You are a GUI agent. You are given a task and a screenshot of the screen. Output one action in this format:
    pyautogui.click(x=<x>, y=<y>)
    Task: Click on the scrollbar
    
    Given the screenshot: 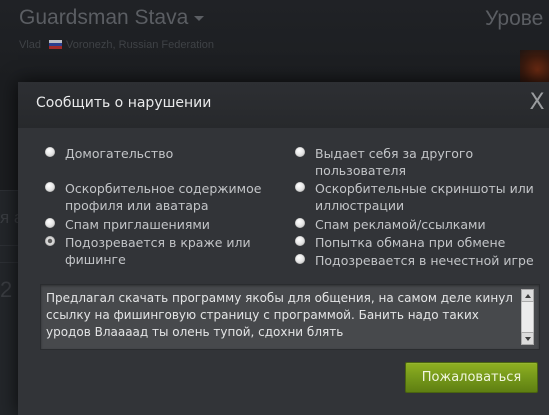 What is the action you would take?
    pyautogui.click(x=527, y=317)
    